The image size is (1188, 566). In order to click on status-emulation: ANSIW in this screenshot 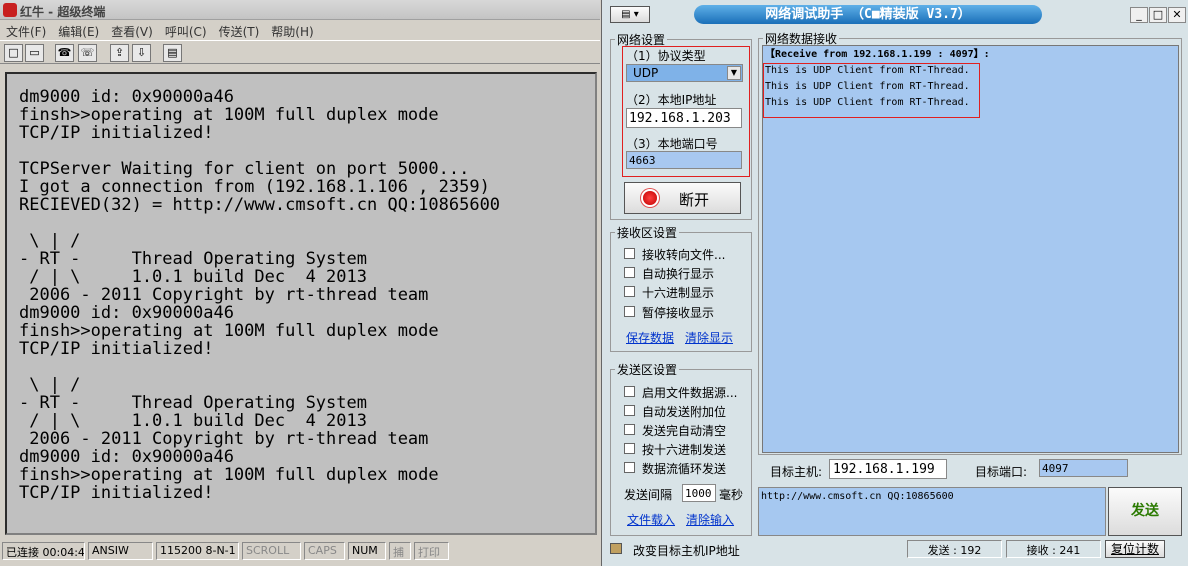, I will do `click(120, 551)`.